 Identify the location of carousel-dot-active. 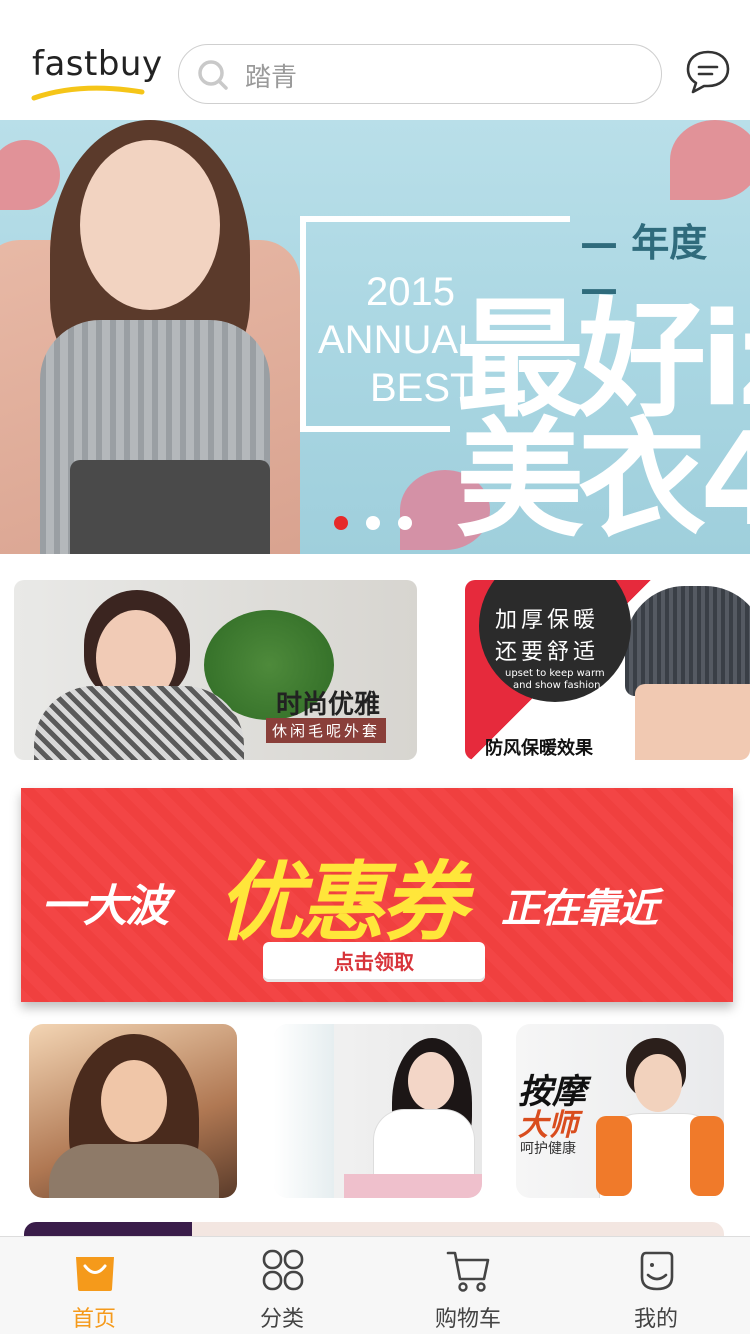
(341, 523).